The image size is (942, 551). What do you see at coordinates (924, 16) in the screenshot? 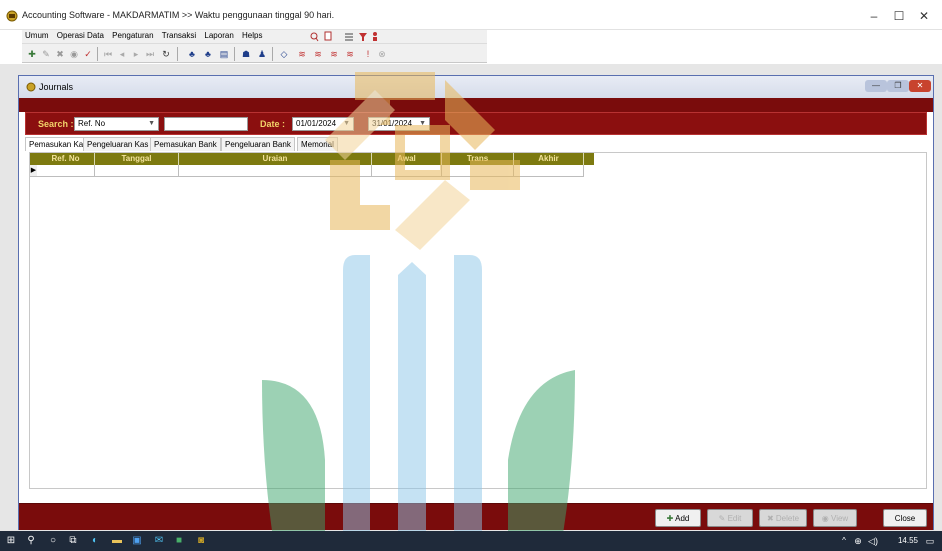
I see `close-window-button: ✕` at bounding box center [924, 16].